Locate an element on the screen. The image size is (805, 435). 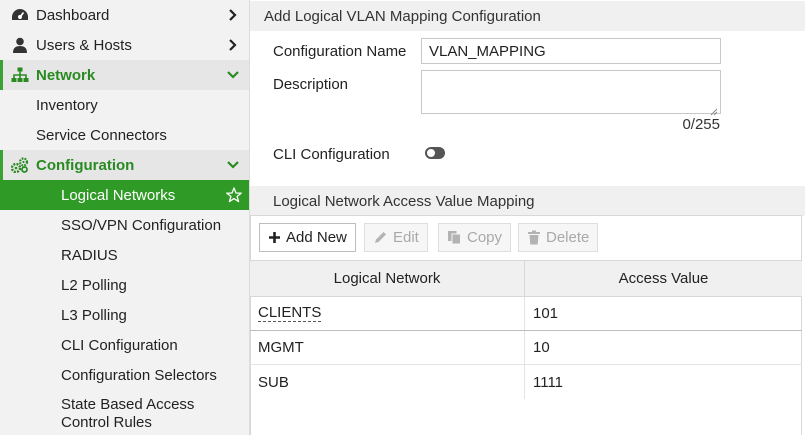
nav-radius: RADIUS is located at coordinates (124, 255).